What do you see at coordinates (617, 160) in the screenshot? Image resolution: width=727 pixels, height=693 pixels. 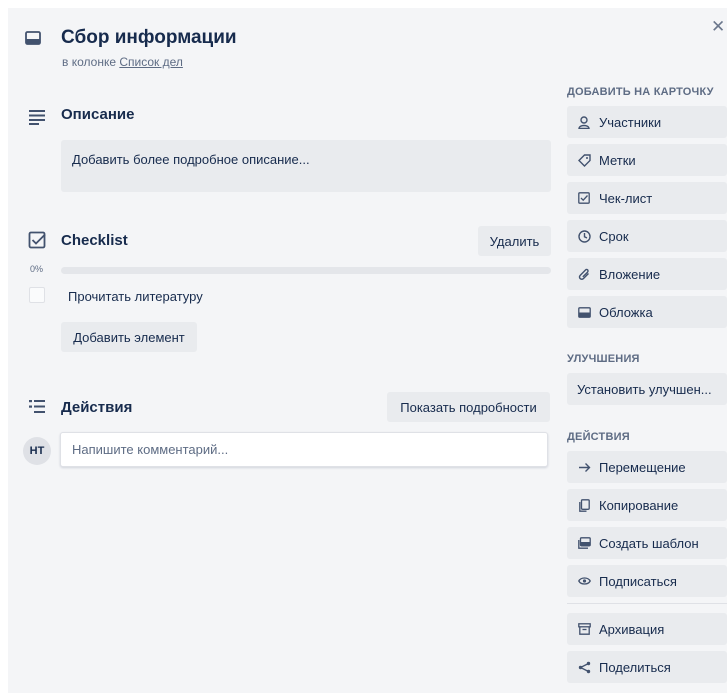 I see `labels-label: Метки` at bounding box center [617, 160].